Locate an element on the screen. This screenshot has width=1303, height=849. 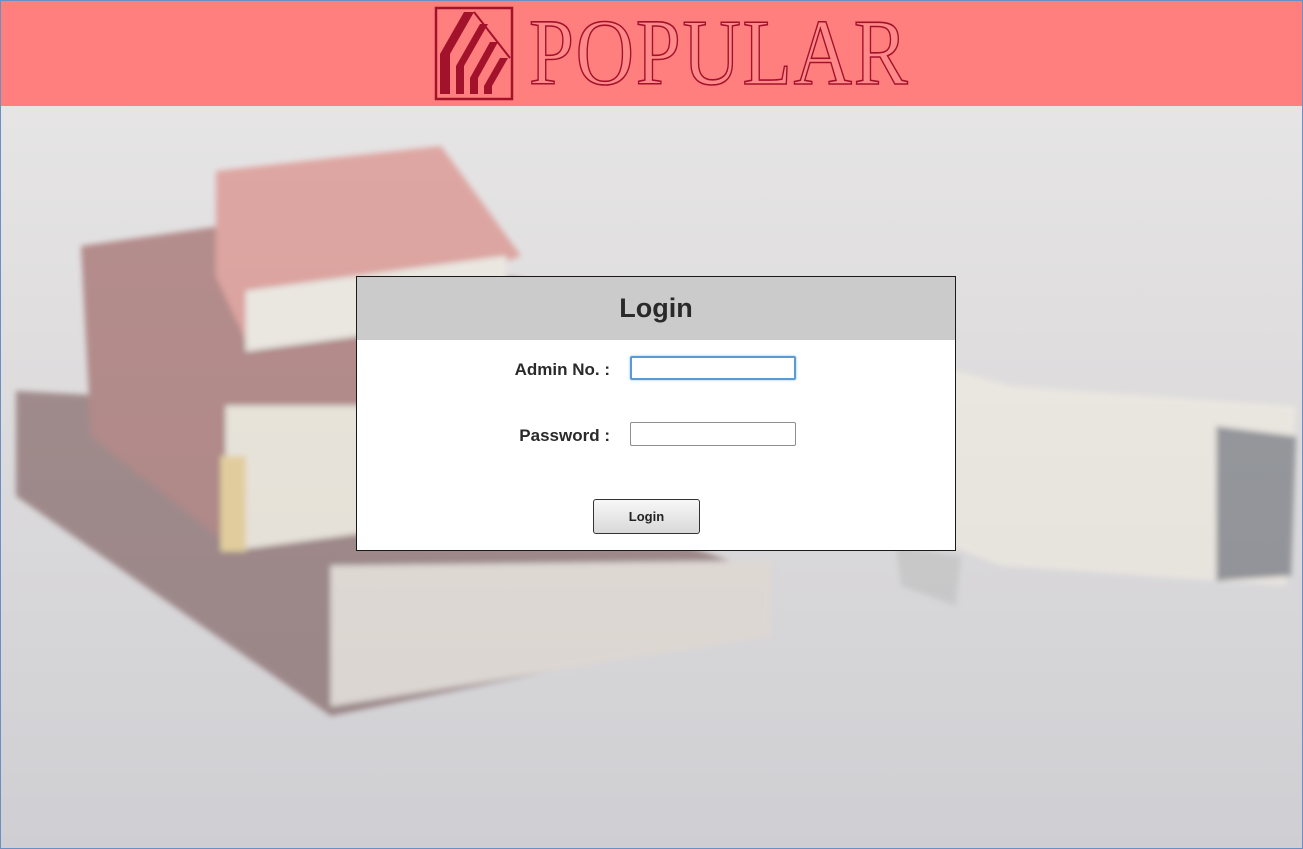
admin-no-label: Admin No. : is located at coordinates (562, 369).